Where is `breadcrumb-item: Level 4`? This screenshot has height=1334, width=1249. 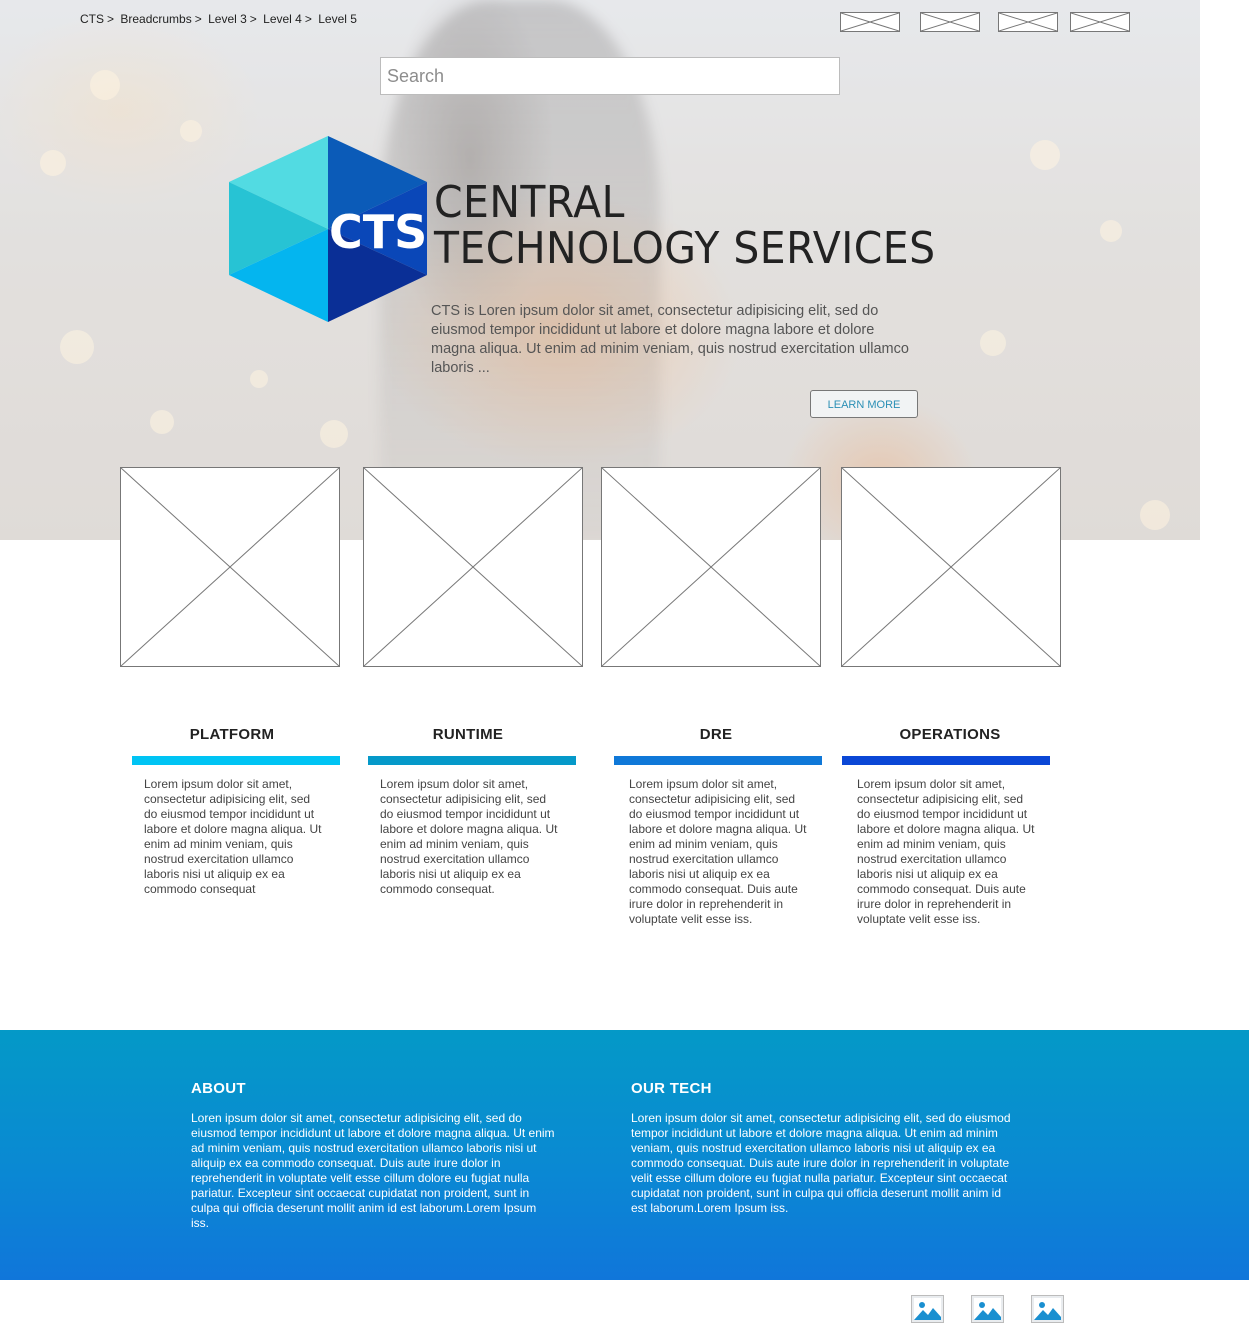
breadcrumb-item: Level 4 is located at coordinates (282, 19).